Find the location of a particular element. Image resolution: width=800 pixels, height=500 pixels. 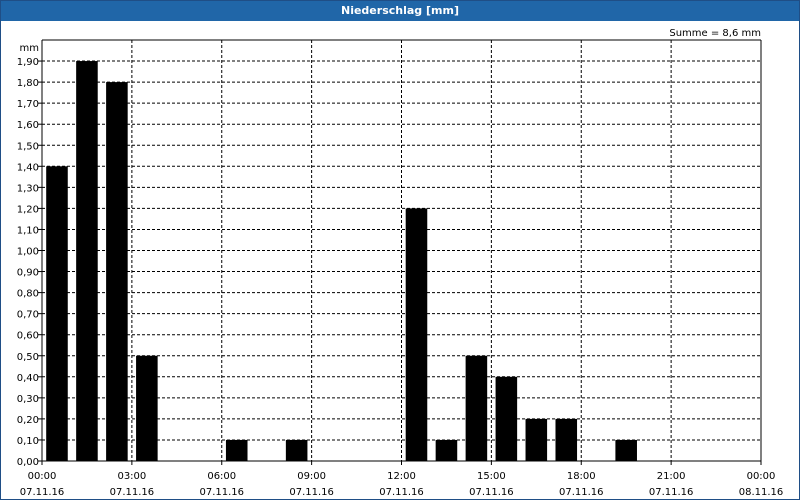

y-tick-label: 1,10 is located at coordinates (28, 230).